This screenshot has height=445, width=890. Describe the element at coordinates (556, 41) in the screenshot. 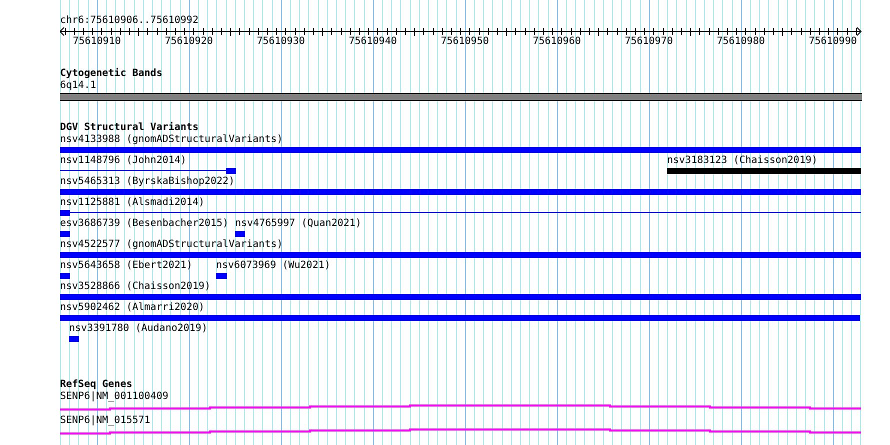

I see `ruler-label: 75610960` at that location.